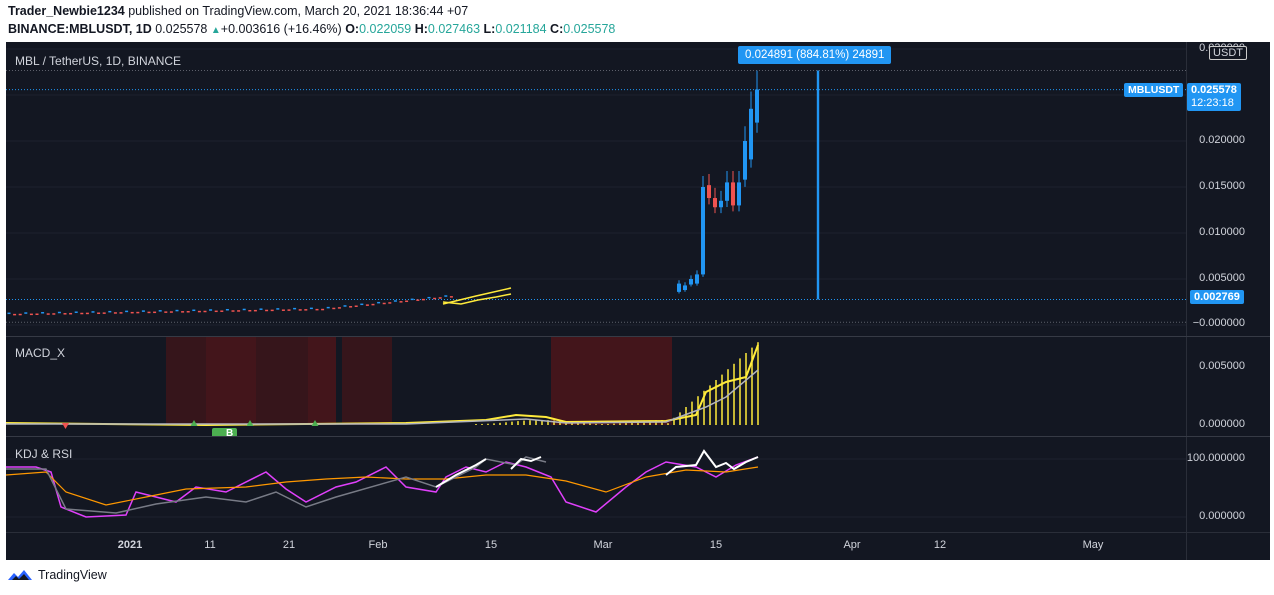 The width and height of the screenshot is (1274, 595). Describe the element at coordinates (1228, 386) in the screenshot. I see `macd-axis: 0.005000 0.000000` at that location.